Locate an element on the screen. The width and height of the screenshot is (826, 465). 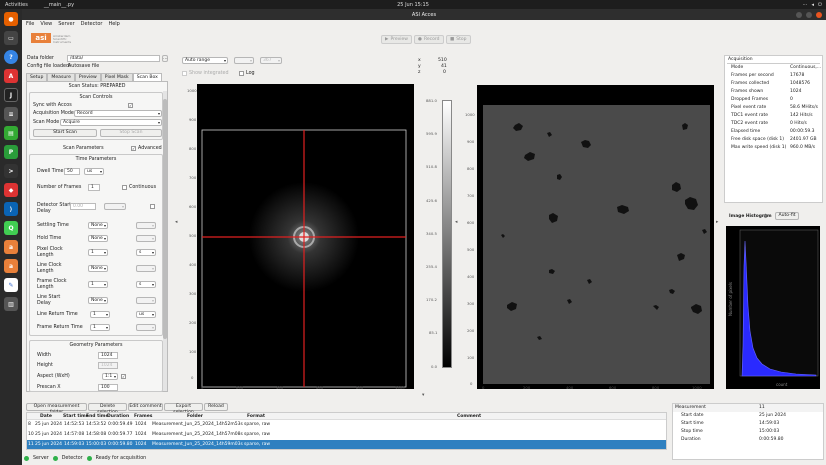
vscode-icon: ⟩ is located at coordinates (11, 209).